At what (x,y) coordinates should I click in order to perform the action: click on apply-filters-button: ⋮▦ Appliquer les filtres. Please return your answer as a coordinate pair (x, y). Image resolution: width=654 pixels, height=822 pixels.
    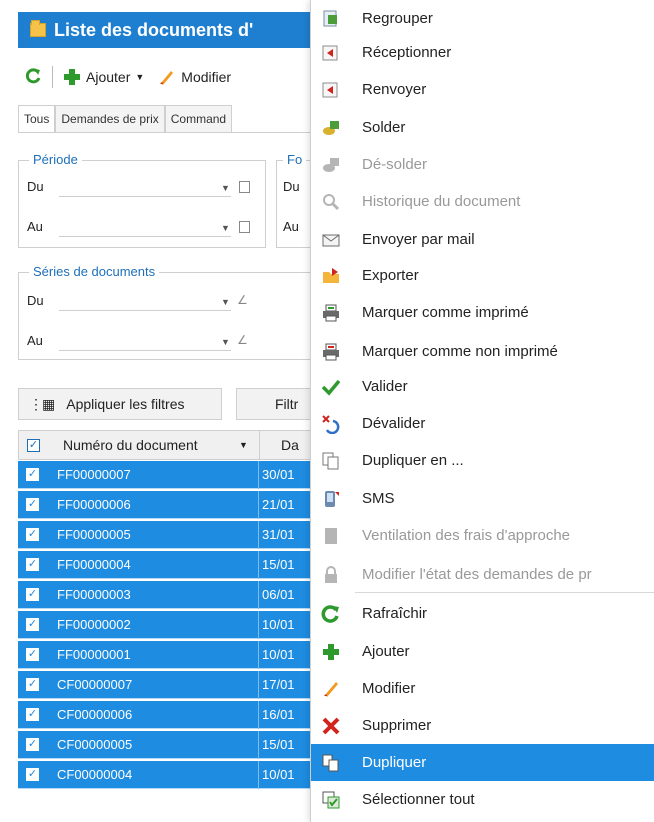
    Looking at the image, I should click on (120, 404).